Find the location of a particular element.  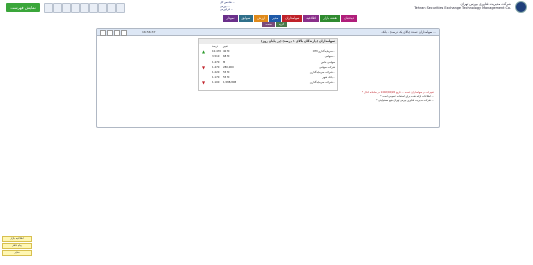

tab-item: نقشه بازار is located at coordinates (330, 18).